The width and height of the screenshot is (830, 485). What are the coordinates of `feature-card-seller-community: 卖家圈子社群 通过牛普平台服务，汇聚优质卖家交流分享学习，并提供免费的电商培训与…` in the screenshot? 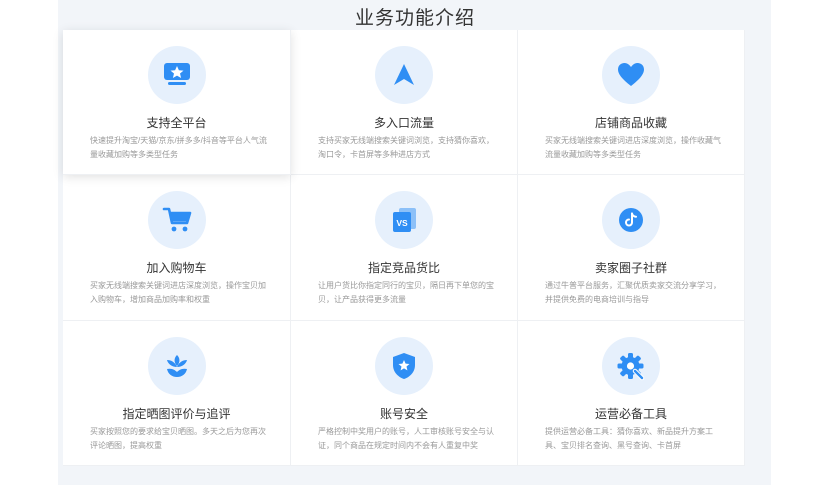 It's located at (631, 248).